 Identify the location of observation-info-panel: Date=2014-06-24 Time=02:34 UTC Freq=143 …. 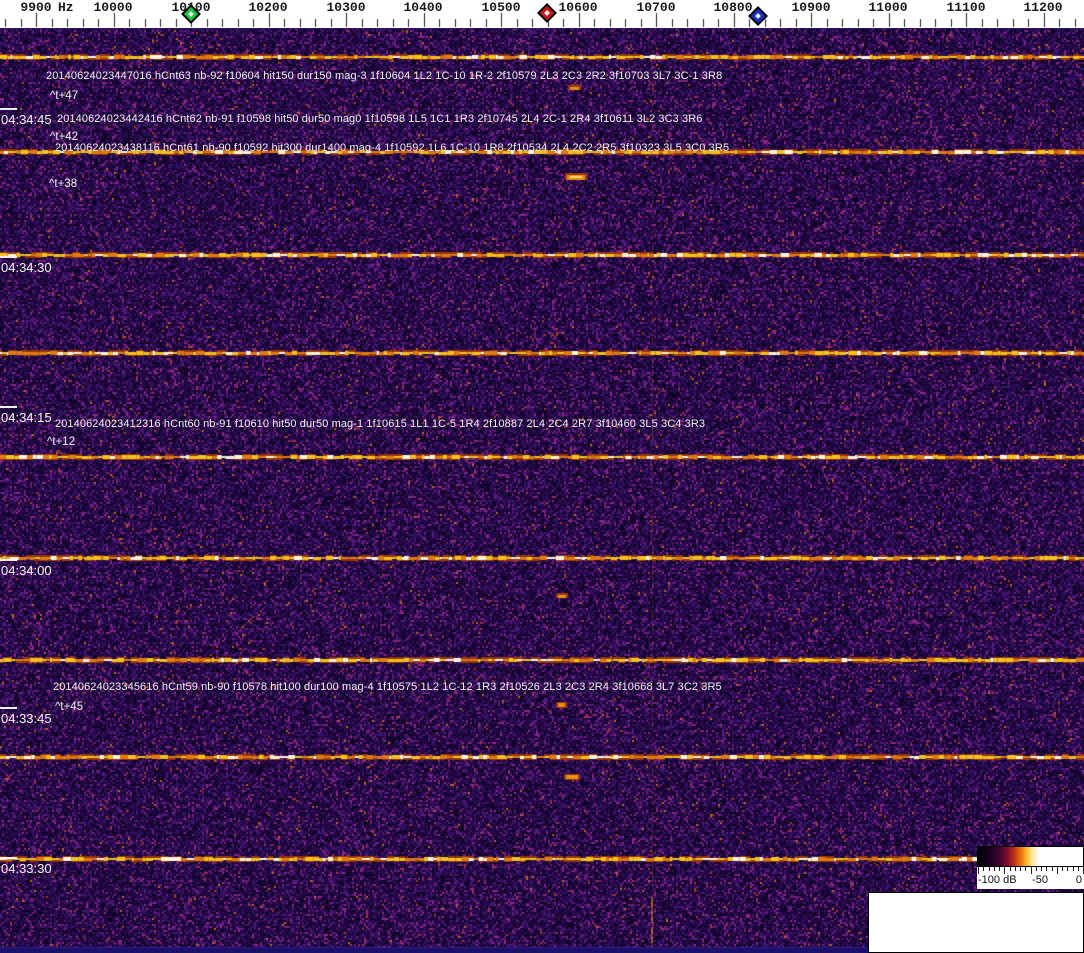
(976, 922).